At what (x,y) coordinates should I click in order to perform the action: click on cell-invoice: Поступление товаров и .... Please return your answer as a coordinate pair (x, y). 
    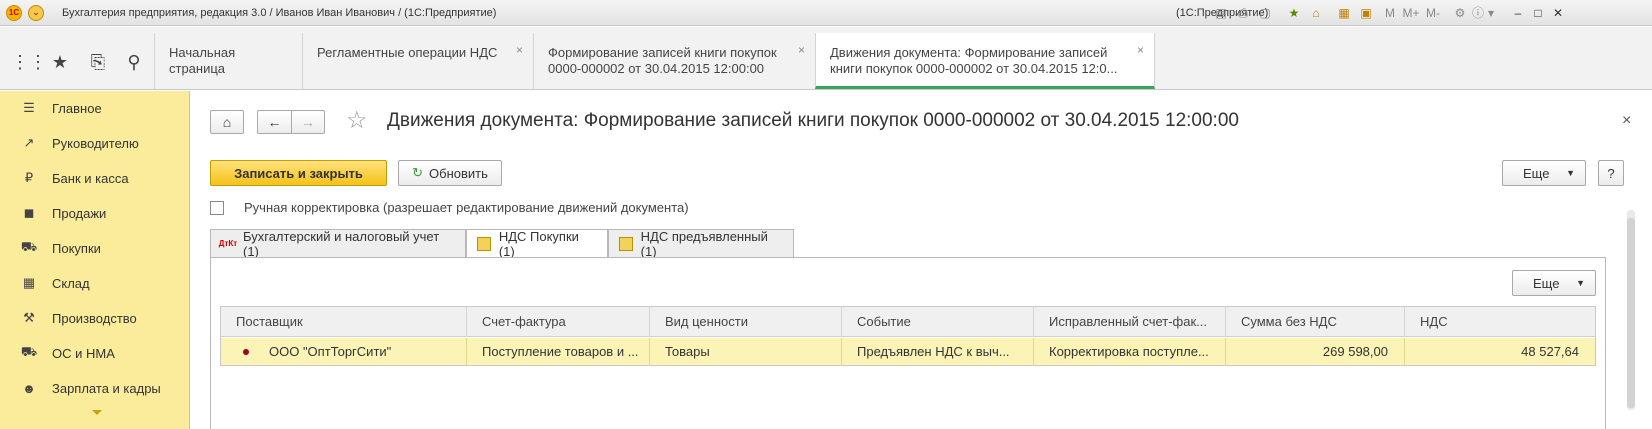
    Looking at the image, I should click on (558, 351).